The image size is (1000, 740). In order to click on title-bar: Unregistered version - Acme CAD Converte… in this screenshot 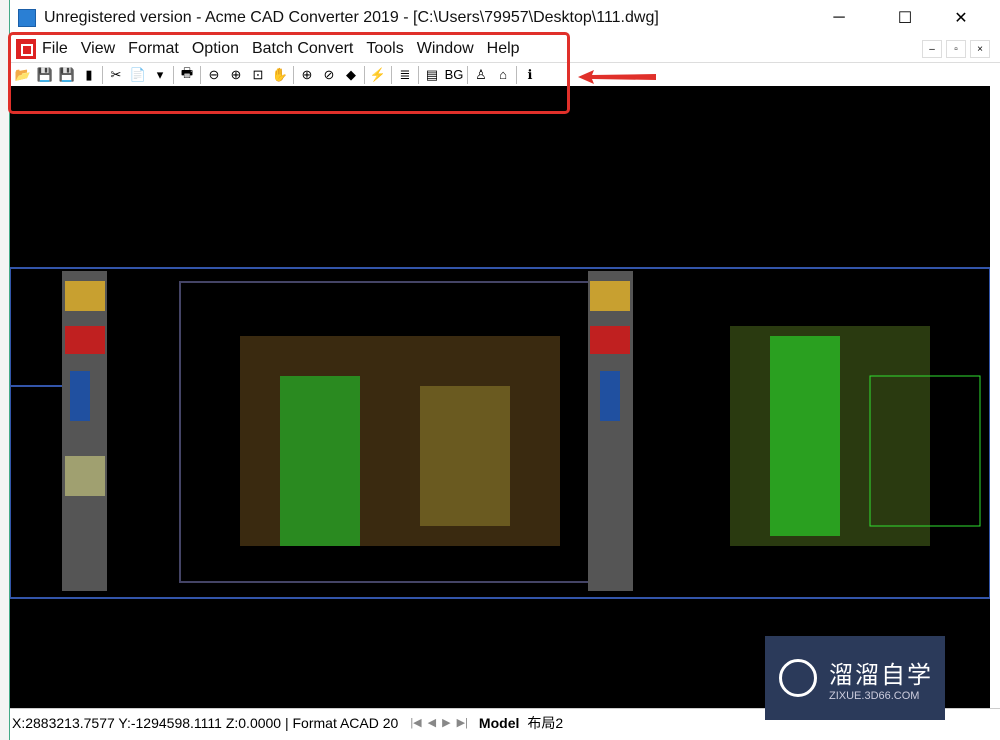, I will do `click(505, 18)`.